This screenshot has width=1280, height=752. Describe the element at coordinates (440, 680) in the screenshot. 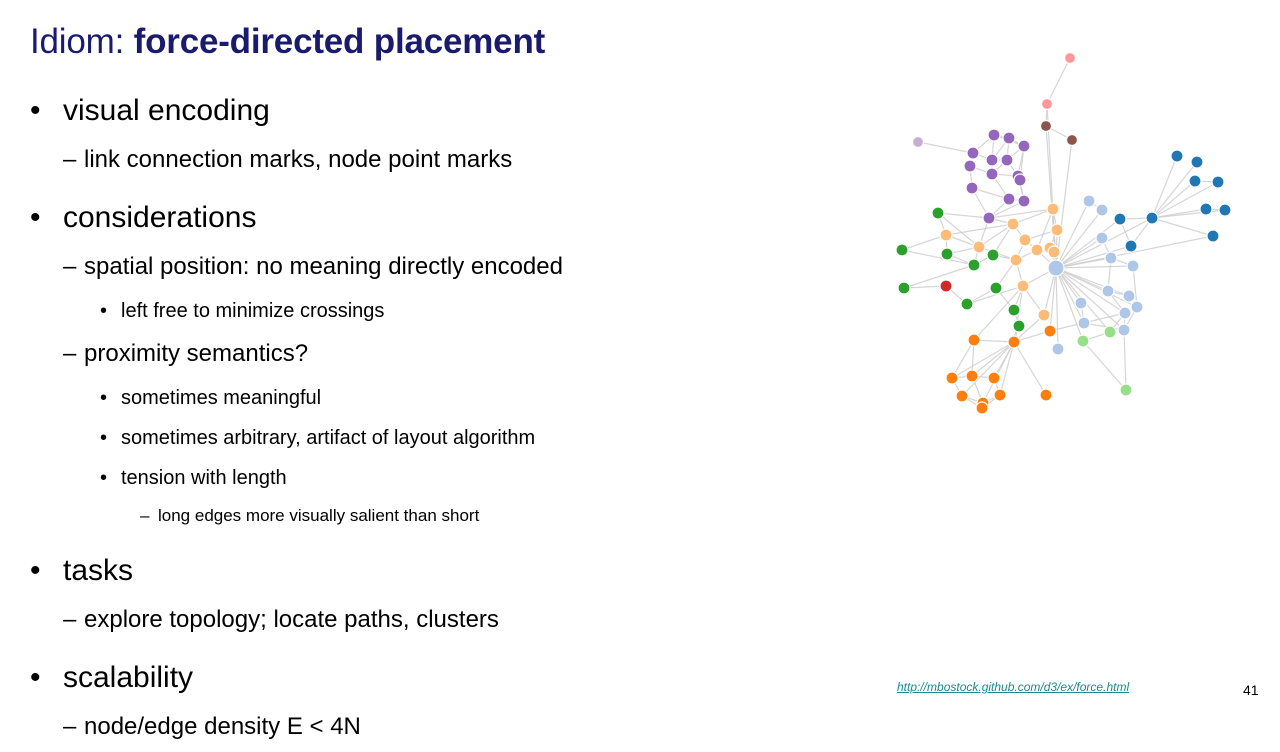

I see `list-item: • scalability` at that location.